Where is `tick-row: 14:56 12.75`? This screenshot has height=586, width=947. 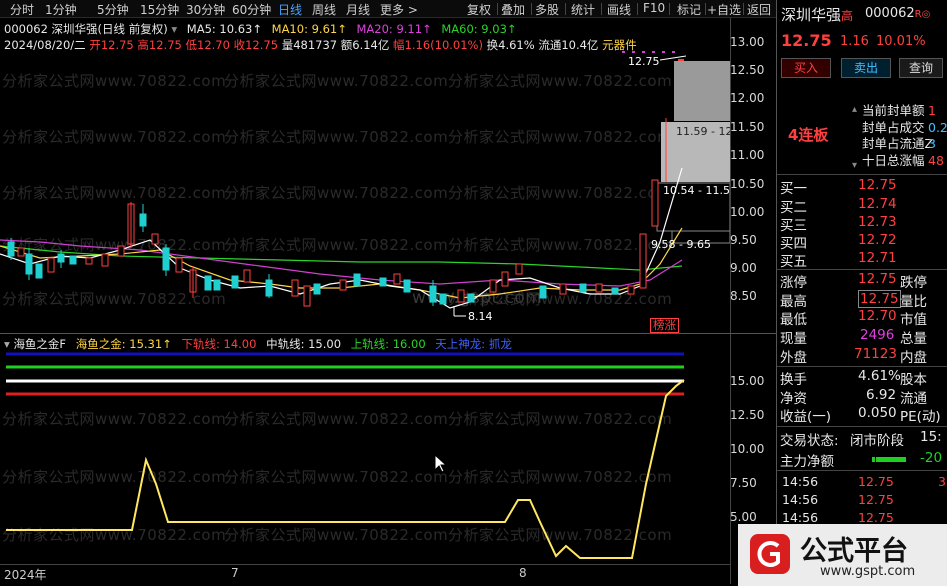 tick-row: 14:56 12.75 is located at coordinates (838, 499).